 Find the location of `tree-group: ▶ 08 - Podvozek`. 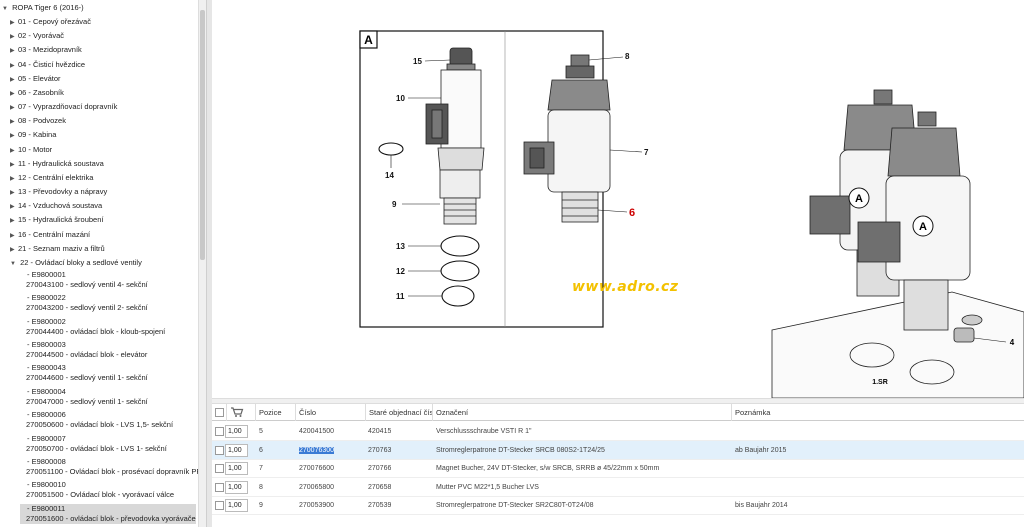

tree-group: ▶ 08 - Podvozek is located at coordinates (38, 121).